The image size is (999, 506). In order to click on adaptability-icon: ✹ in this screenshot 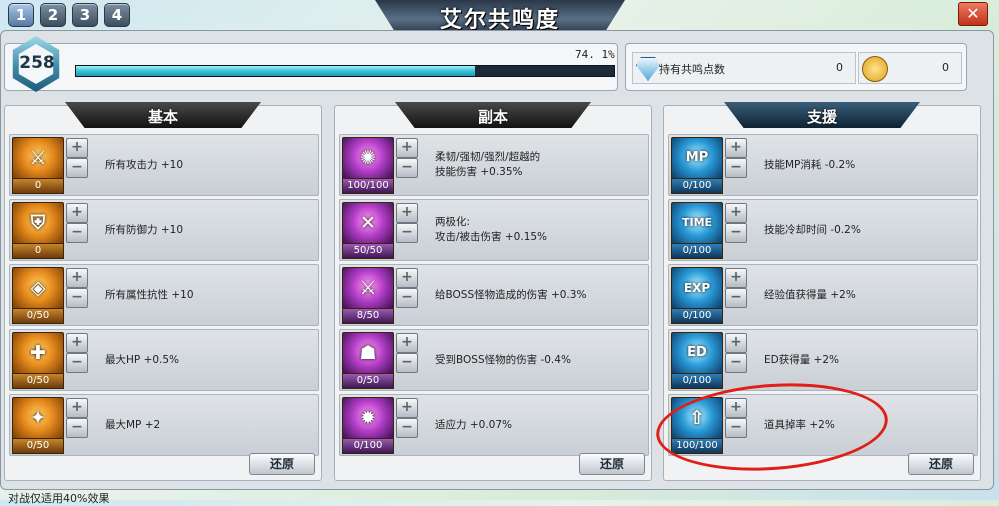, I will do `click(368, 418)`.